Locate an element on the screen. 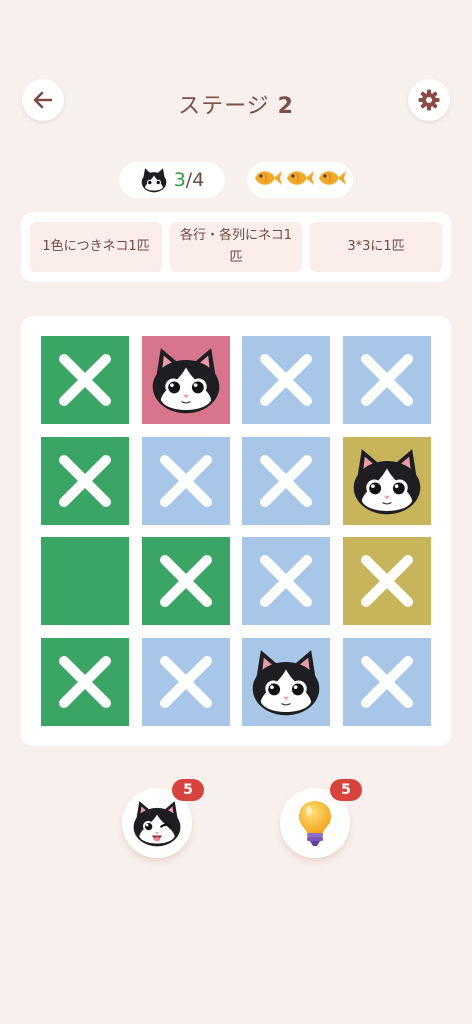 This screenshot has width=472, height=1024. fish-icons is located at coordinates (300, 180).